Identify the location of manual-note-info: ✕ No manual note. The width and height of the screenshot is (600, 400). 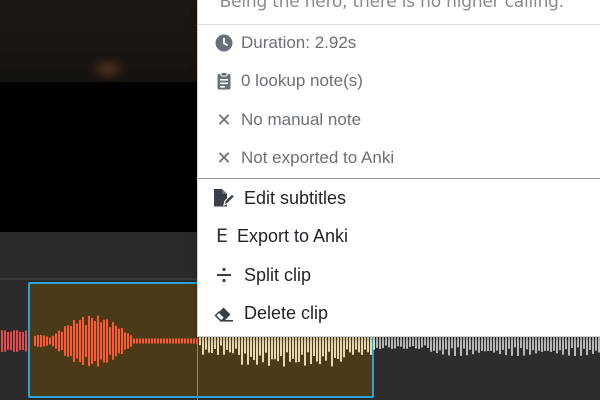
(399, 120).